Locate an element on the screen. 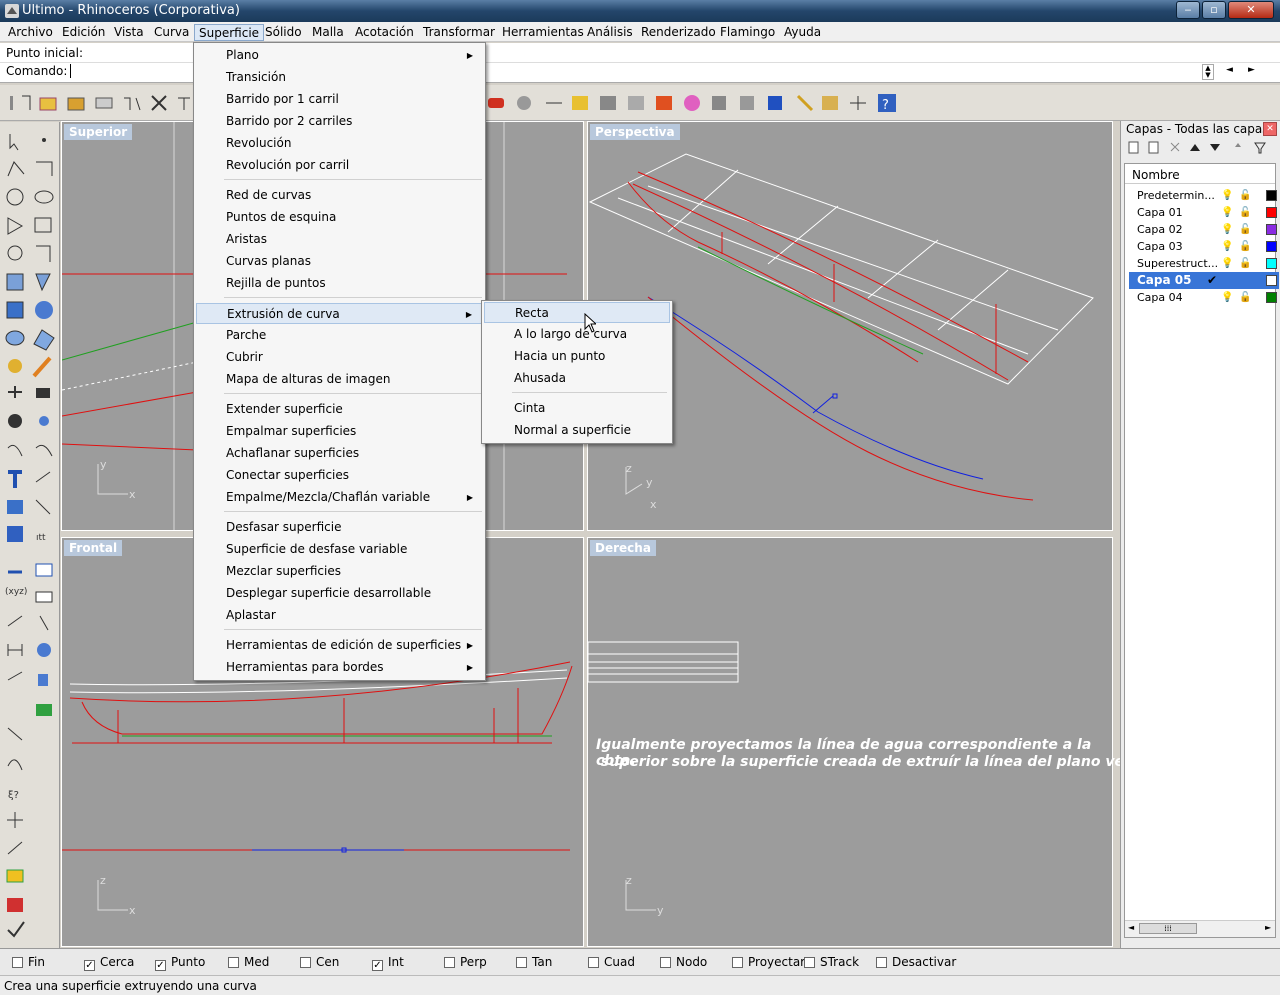 The width and height of the screenshot is (1280, 995). osnap-desactivar-checkbox: Desactivar is located at coordinates (916, 962).